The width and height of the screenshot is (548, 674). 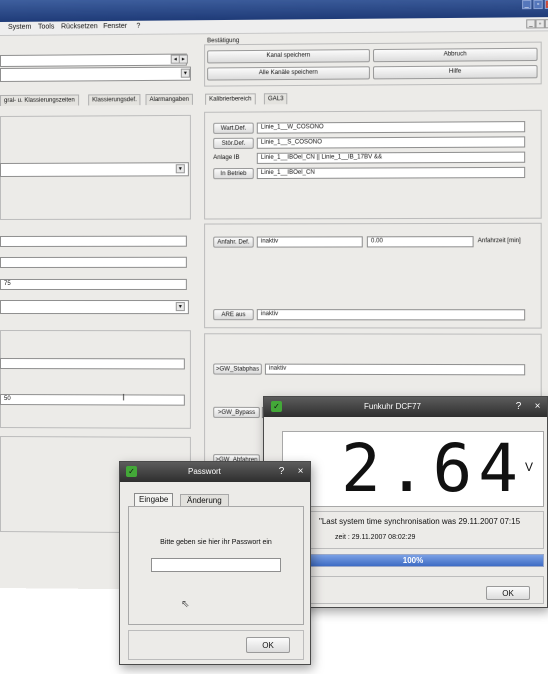 I want to click on input-tab-panel: Bitte geben sie hier ihr Passwort ein ⇖, so click(x=216, y=565).